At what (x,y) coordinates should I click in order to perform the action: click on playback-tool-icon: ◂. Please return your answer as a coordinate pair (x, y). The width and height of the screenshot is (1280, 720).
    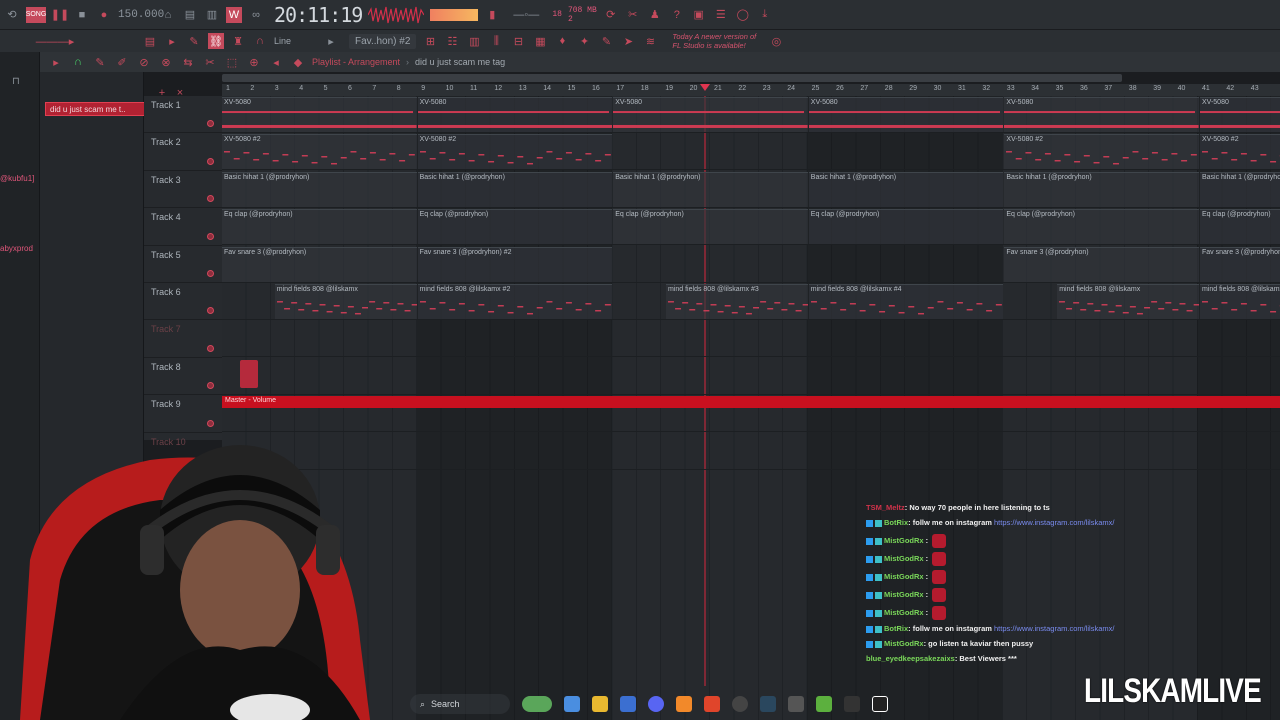
    Looking at the image, I should click on (276, 62).